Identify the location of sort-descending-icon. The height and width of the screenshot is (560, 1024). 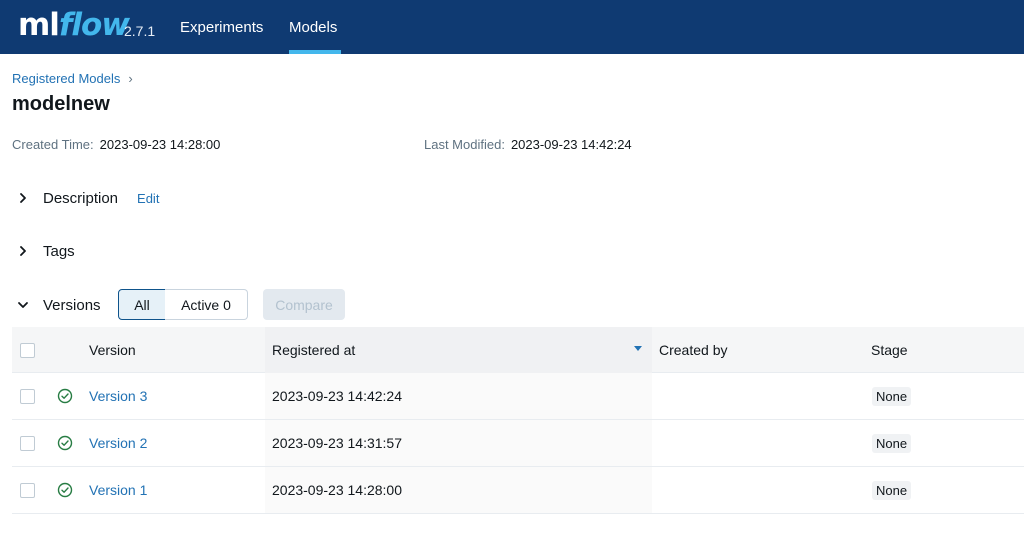
(638, 348).